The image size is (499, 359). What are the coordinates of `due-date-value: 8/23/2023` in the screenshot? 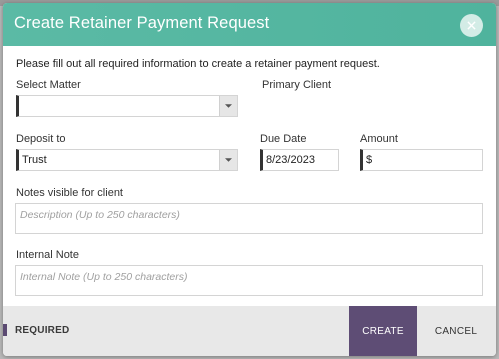 It's located at (290, 160).